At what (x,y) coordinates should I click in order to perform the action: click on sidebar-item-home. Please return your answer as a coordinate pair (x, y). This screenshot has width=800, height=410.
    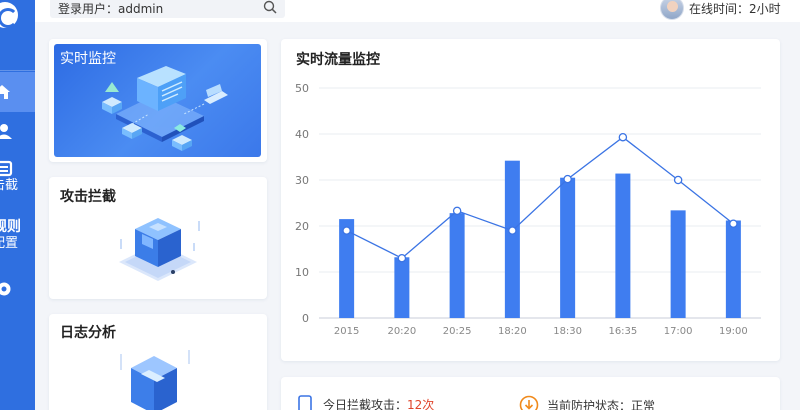
    Looking at the image, I should click on (17, 92).